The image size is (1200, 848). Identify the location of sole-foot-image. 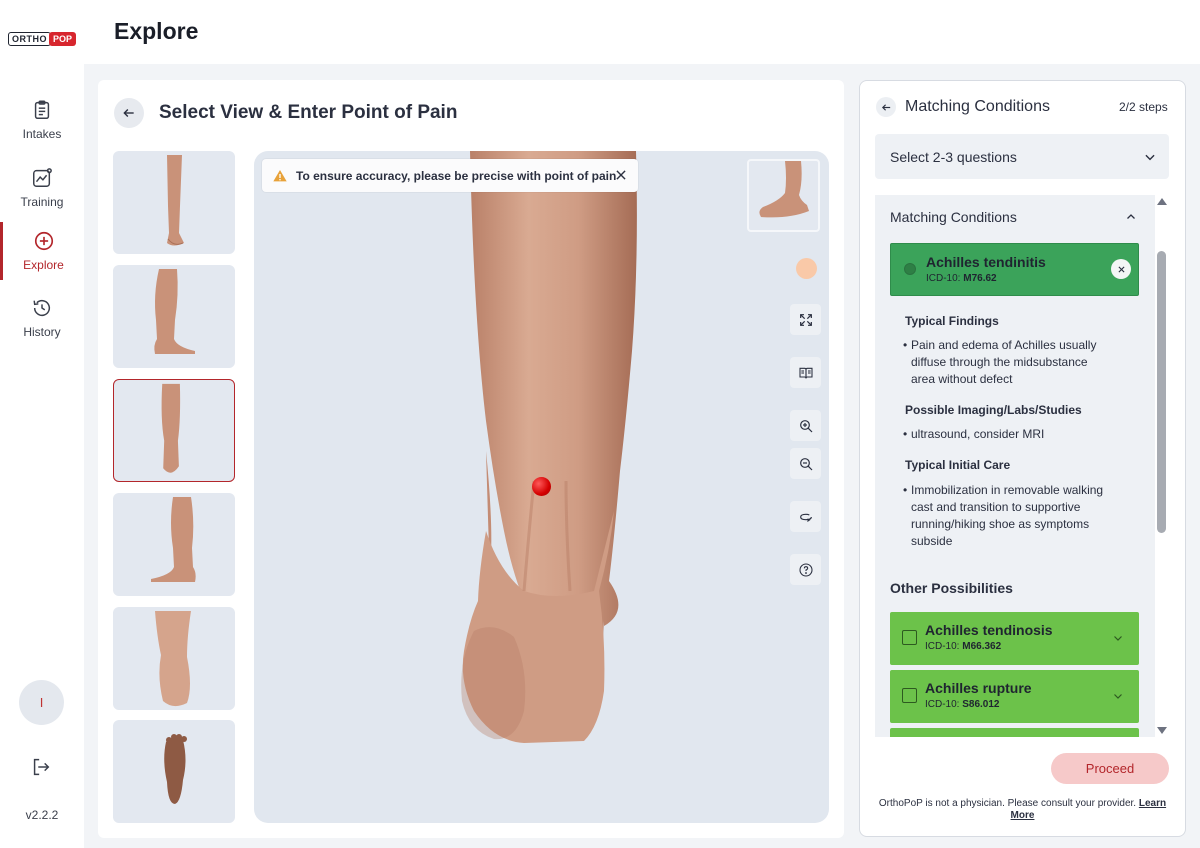
(175, 769).